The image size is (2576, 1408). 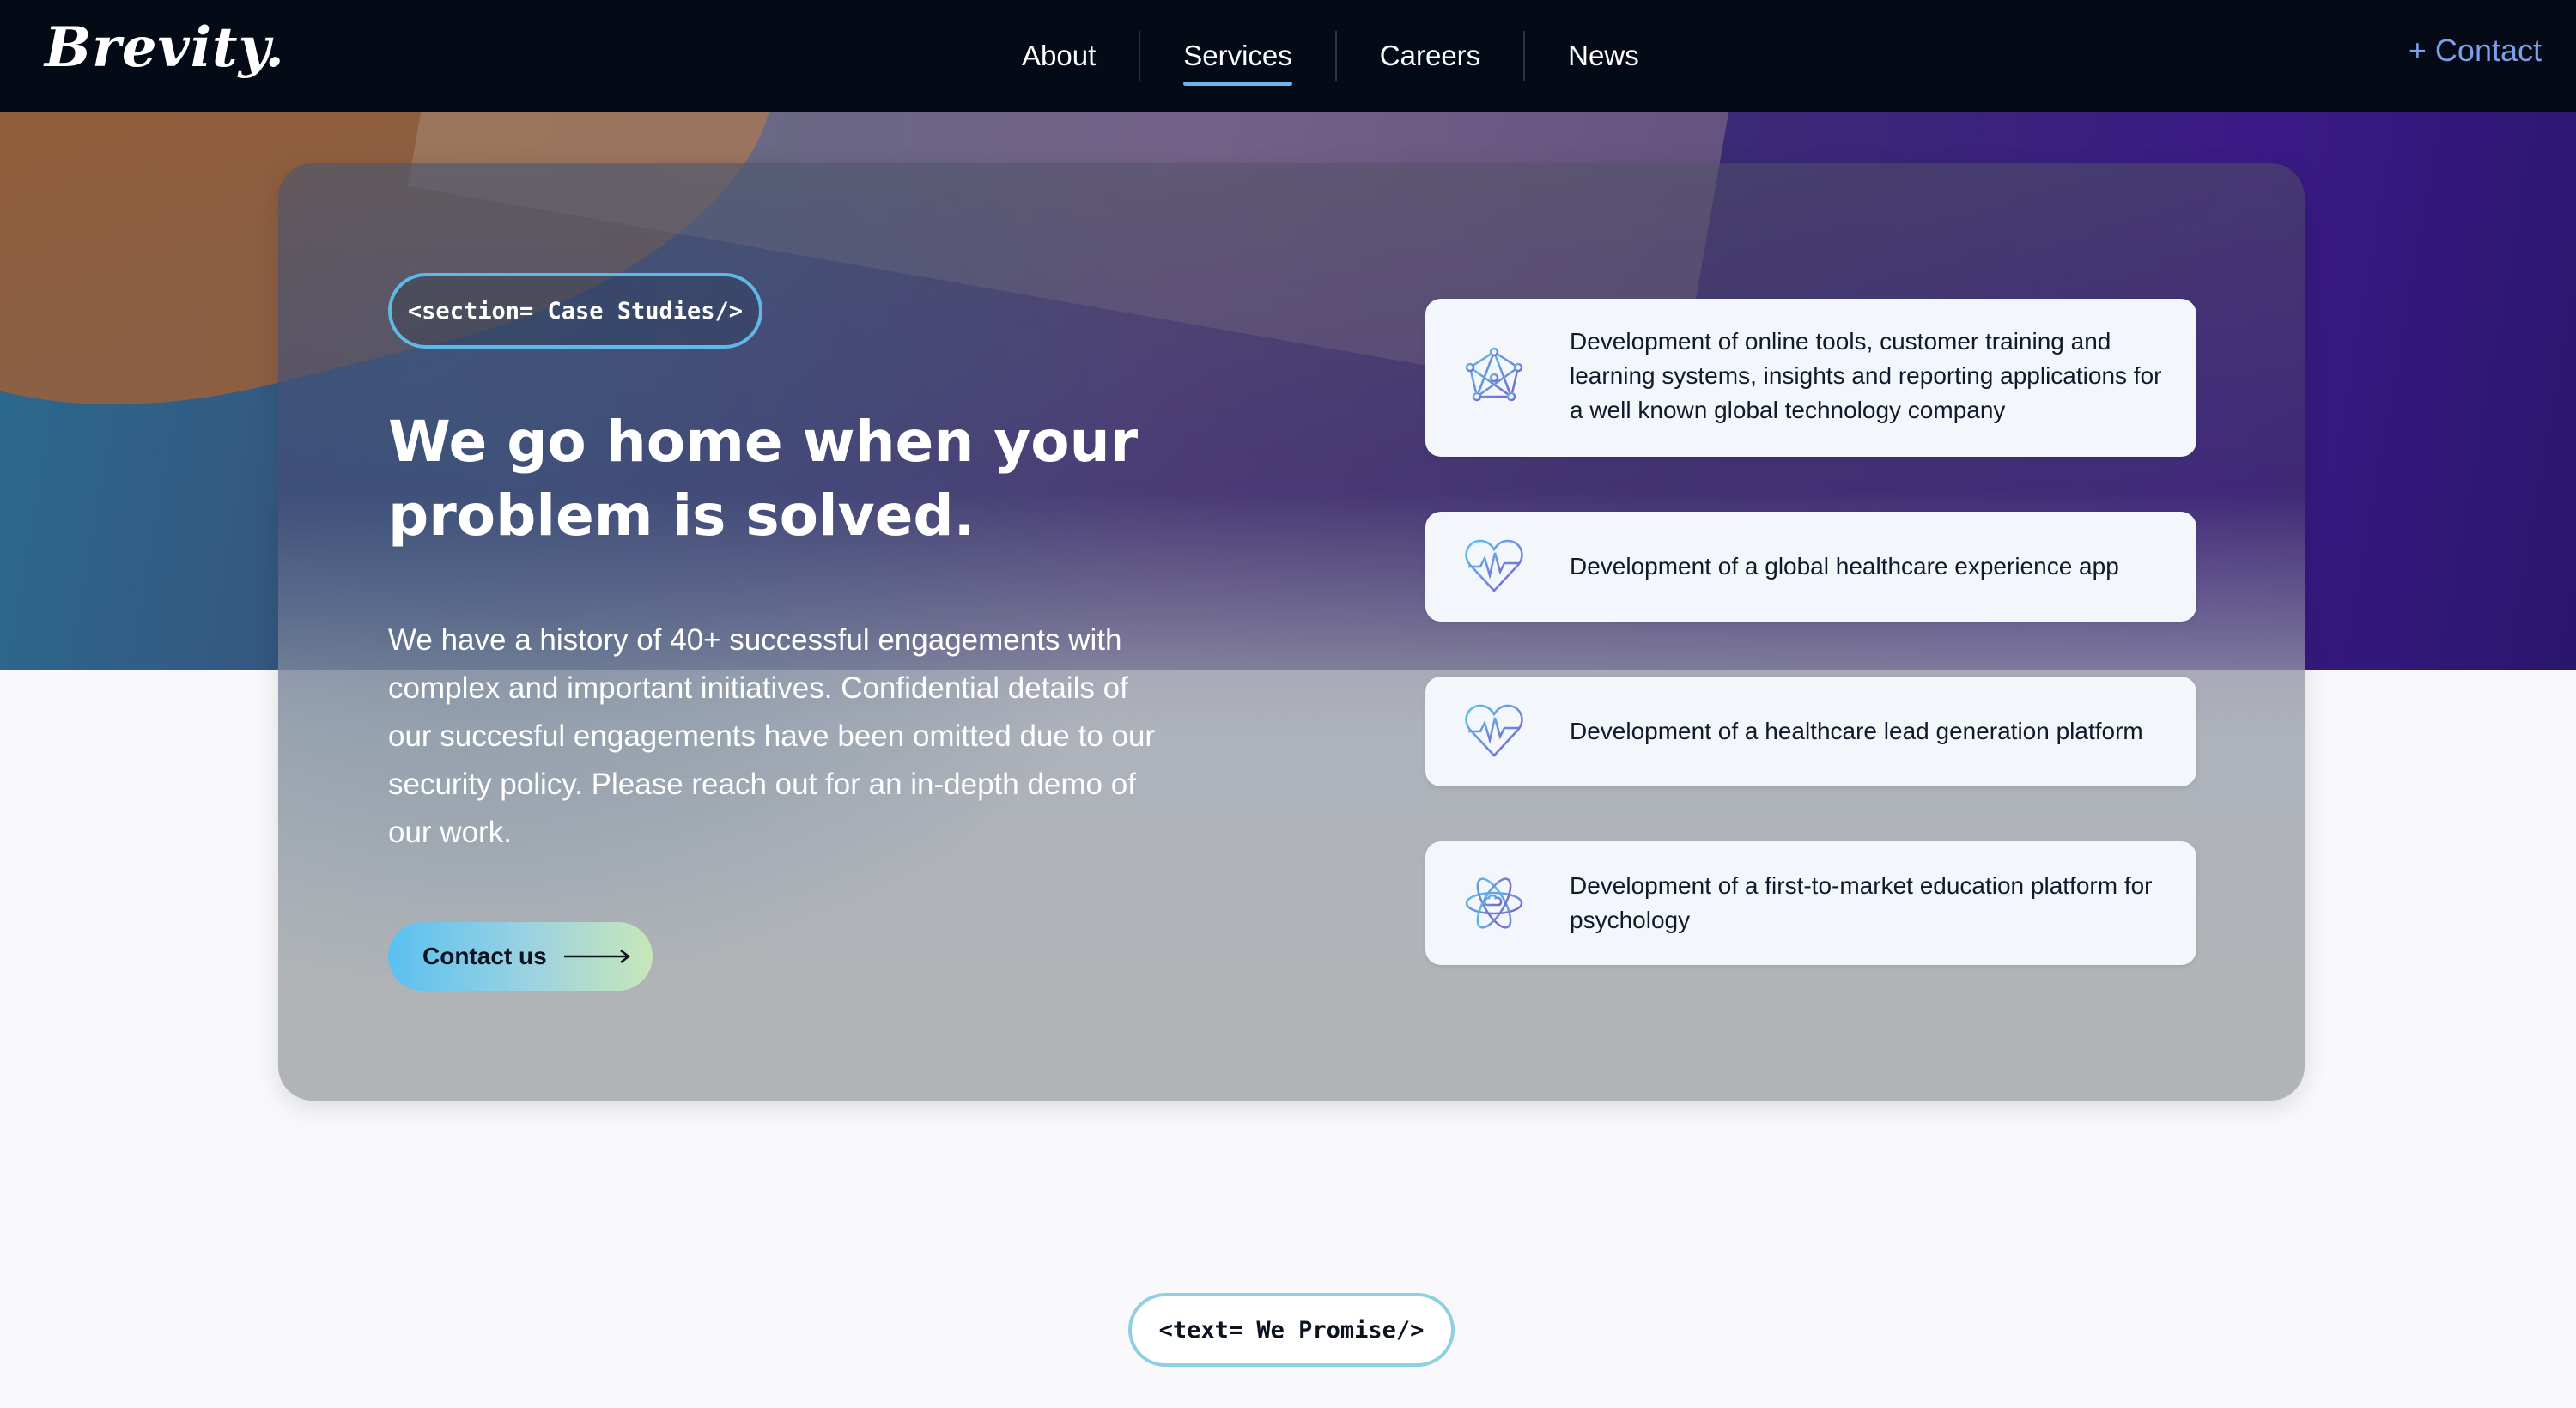 I want to click on contact-link: + Contact, so click(x=2475, y=51).